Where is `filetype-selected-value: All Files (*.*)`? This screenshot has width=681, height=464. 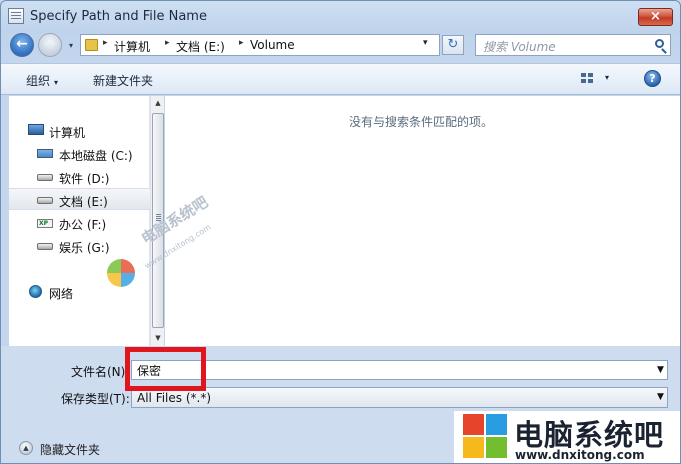
filetype-selected-value: All Files (*.*) is located at coordinates (174, 398).